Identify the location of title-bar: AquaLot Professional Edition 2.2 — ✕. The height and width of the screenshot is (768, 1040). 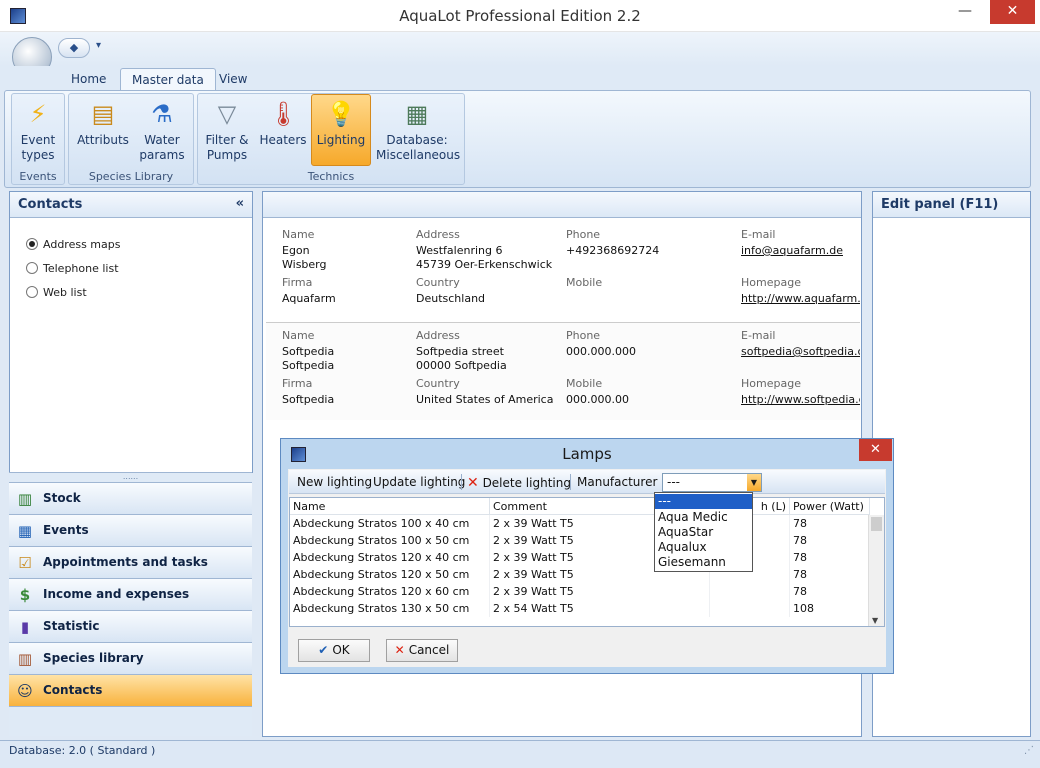
(520, 16).